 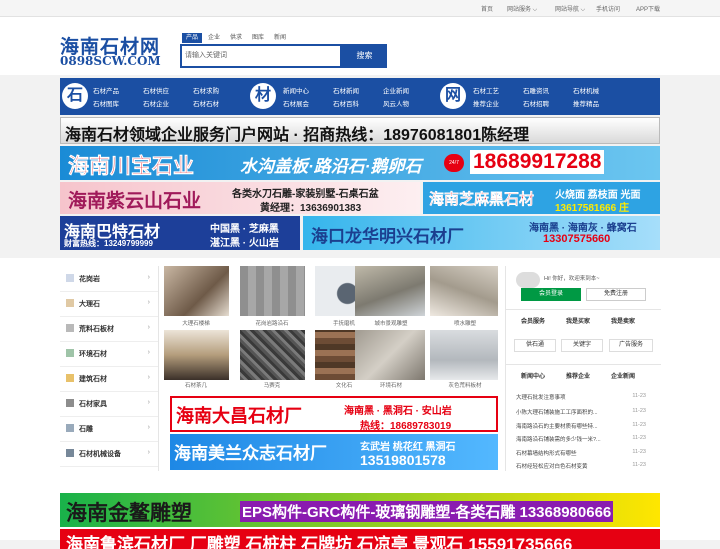 I want to click on tab-news-center: 新闻中心, so click(x=533, y=375).